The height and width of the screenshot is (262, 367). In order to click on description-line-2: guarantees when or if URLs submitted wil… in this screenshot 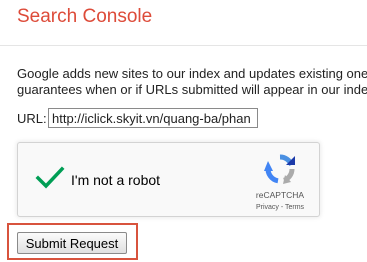, I will do `click(192, 89)`.